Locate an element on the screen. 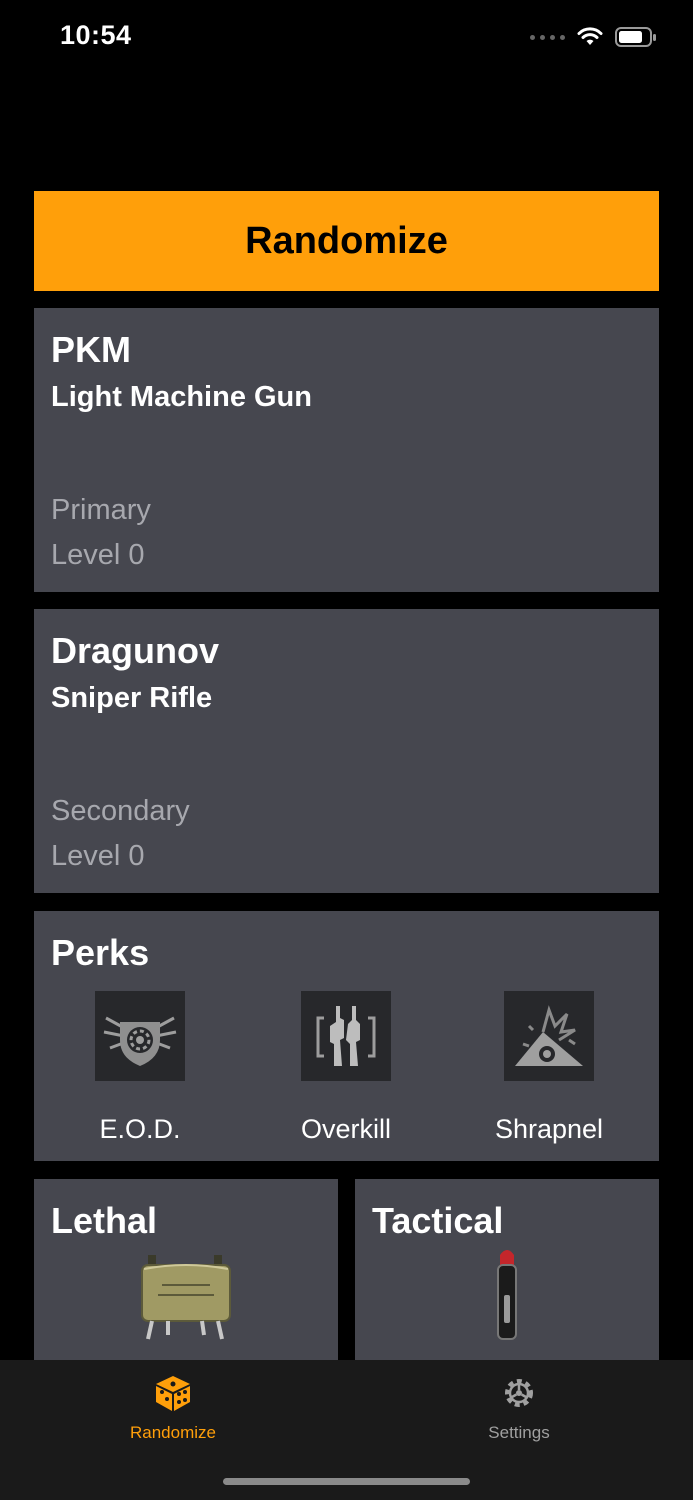  status-time: 10:54 is located at coordinates (96, 35).